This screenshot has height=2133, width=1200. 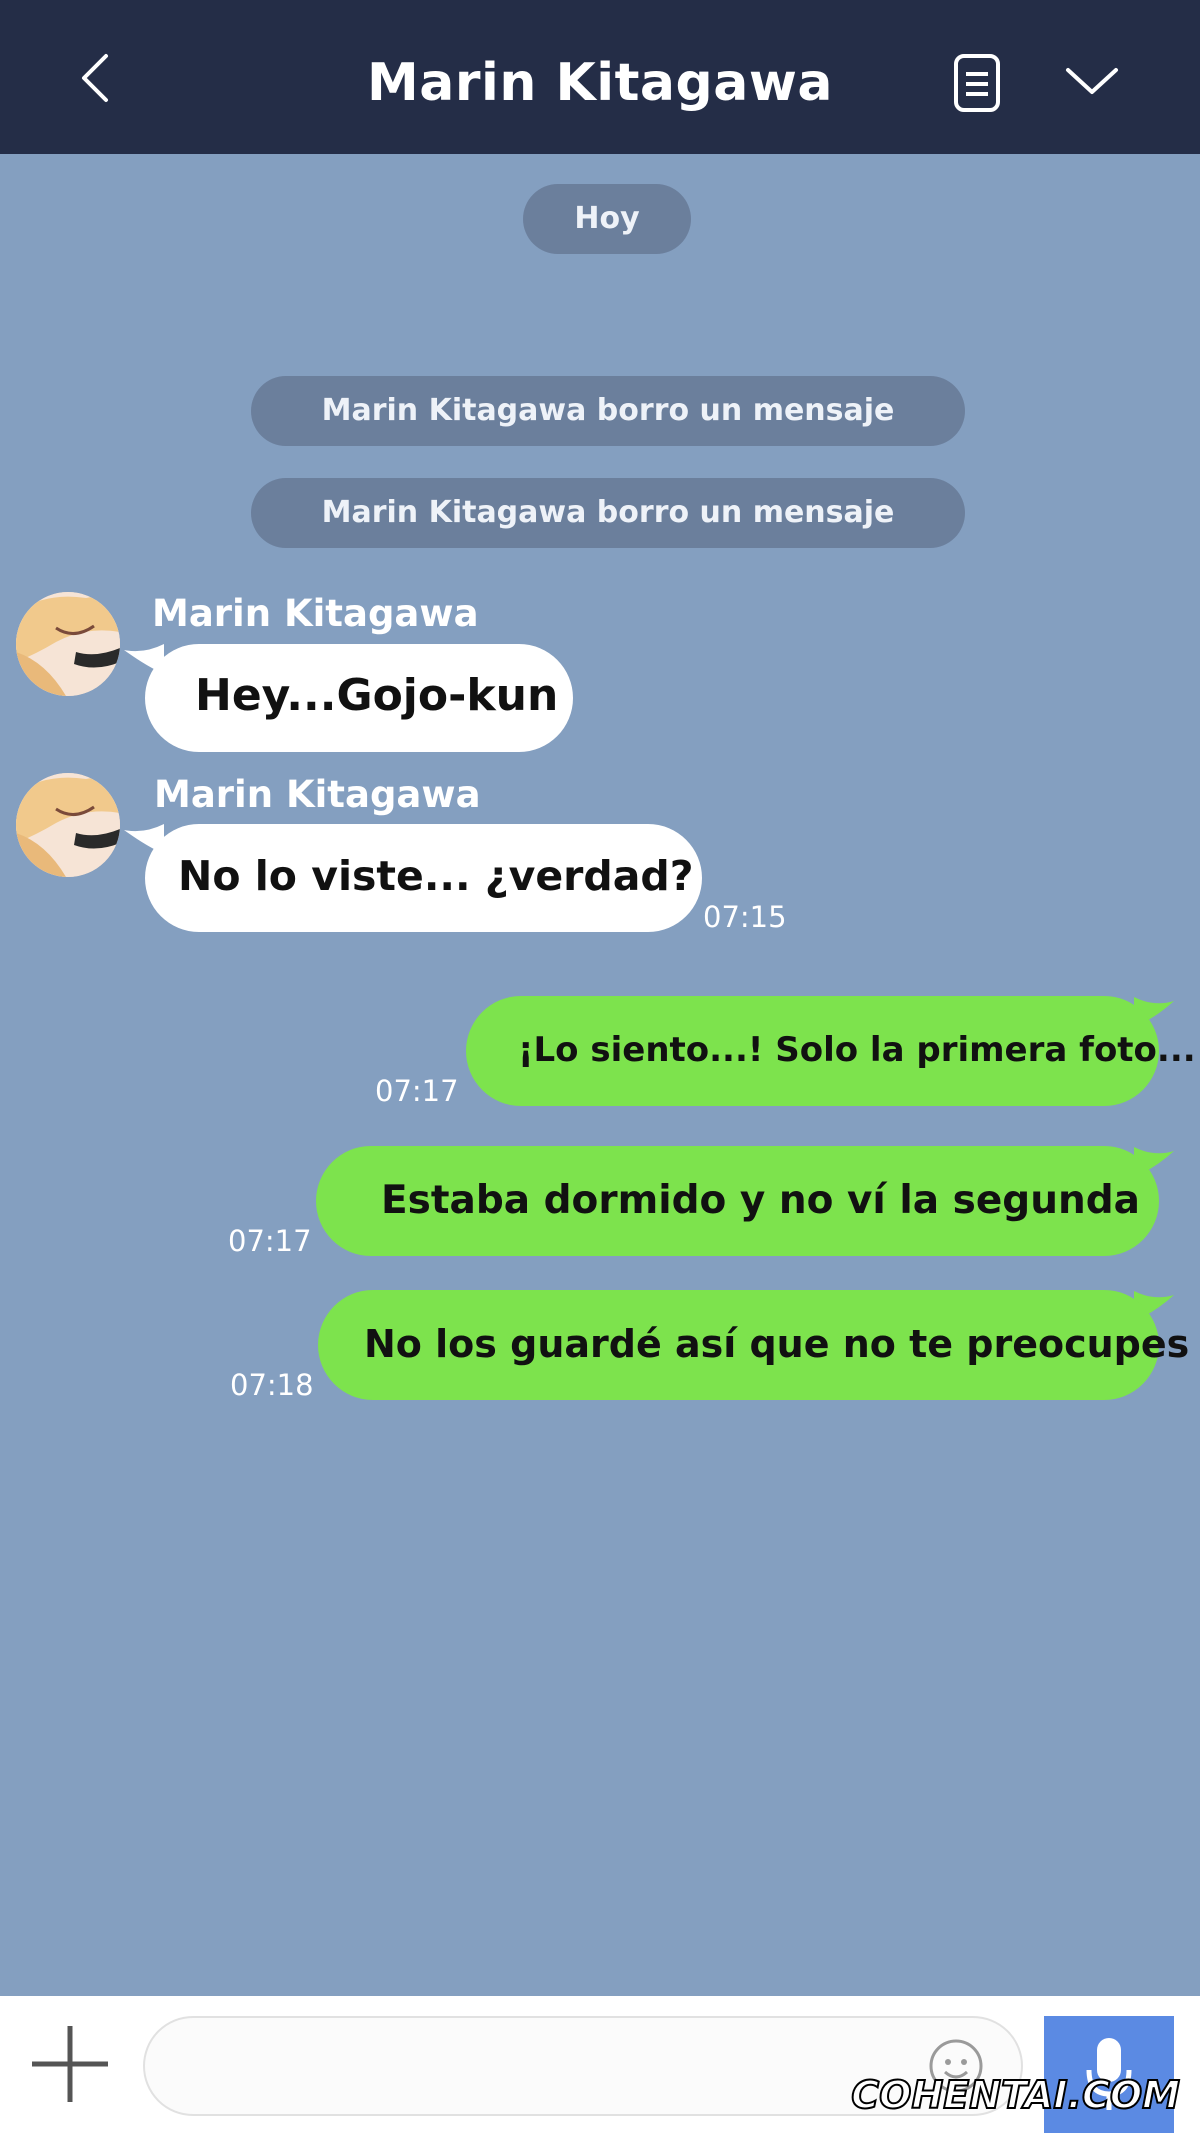 I want to click on notes-button, so click(x=977, y=83).